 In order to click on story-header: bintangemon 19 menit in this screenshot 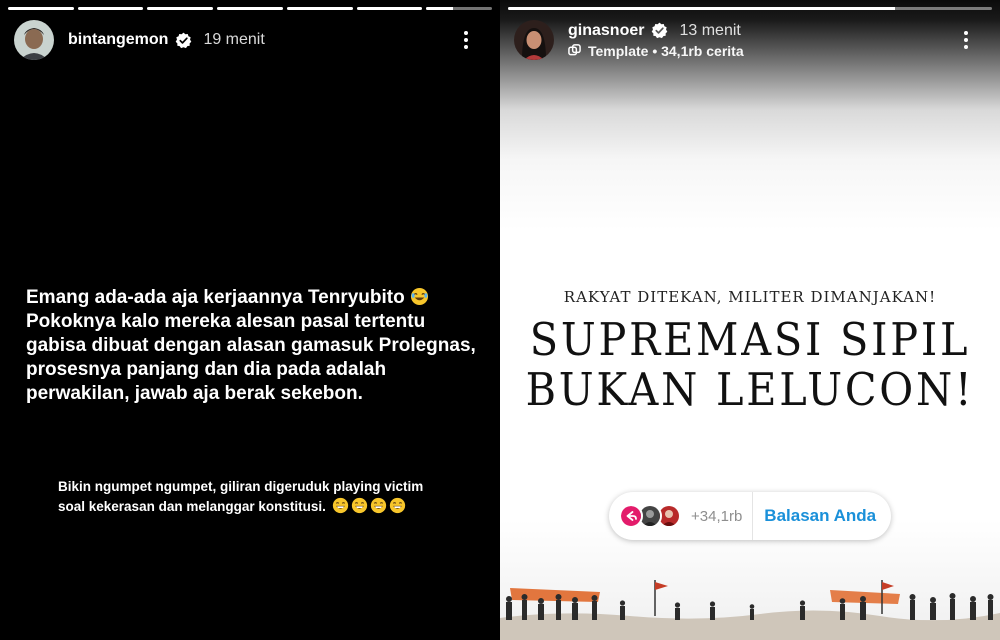, I will do `click(250, 40)`.